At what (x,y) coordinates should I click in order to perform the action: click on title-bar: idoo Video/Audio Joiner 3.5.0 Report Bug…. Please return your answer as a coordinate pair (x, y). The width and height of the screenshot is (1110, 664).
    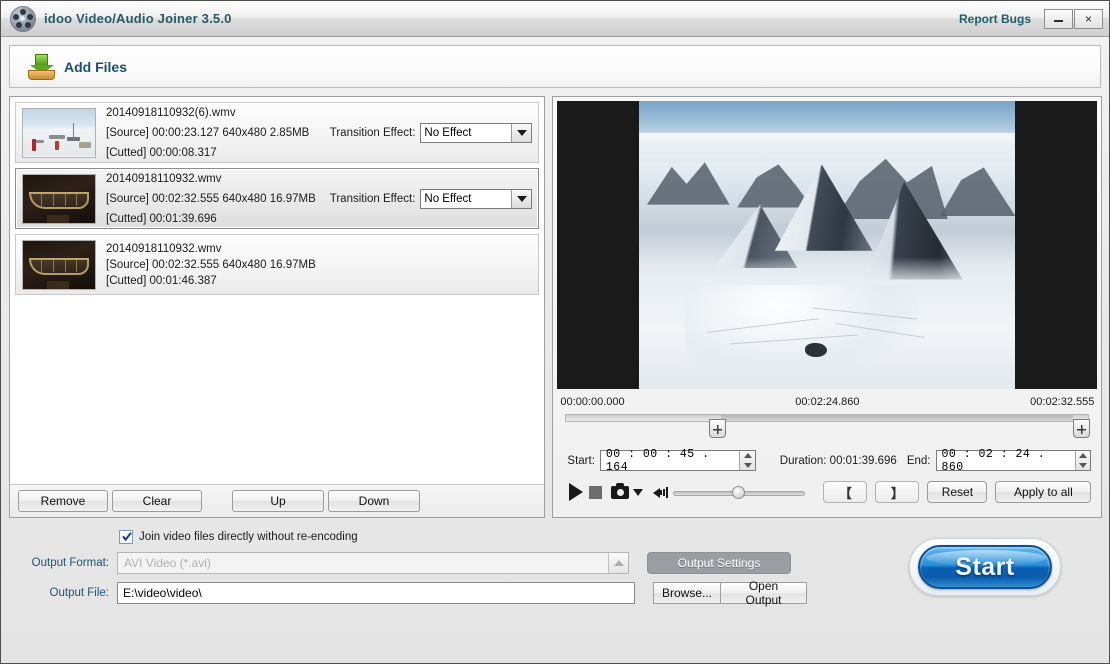
    Looking at the image, I should click on (555, 19).